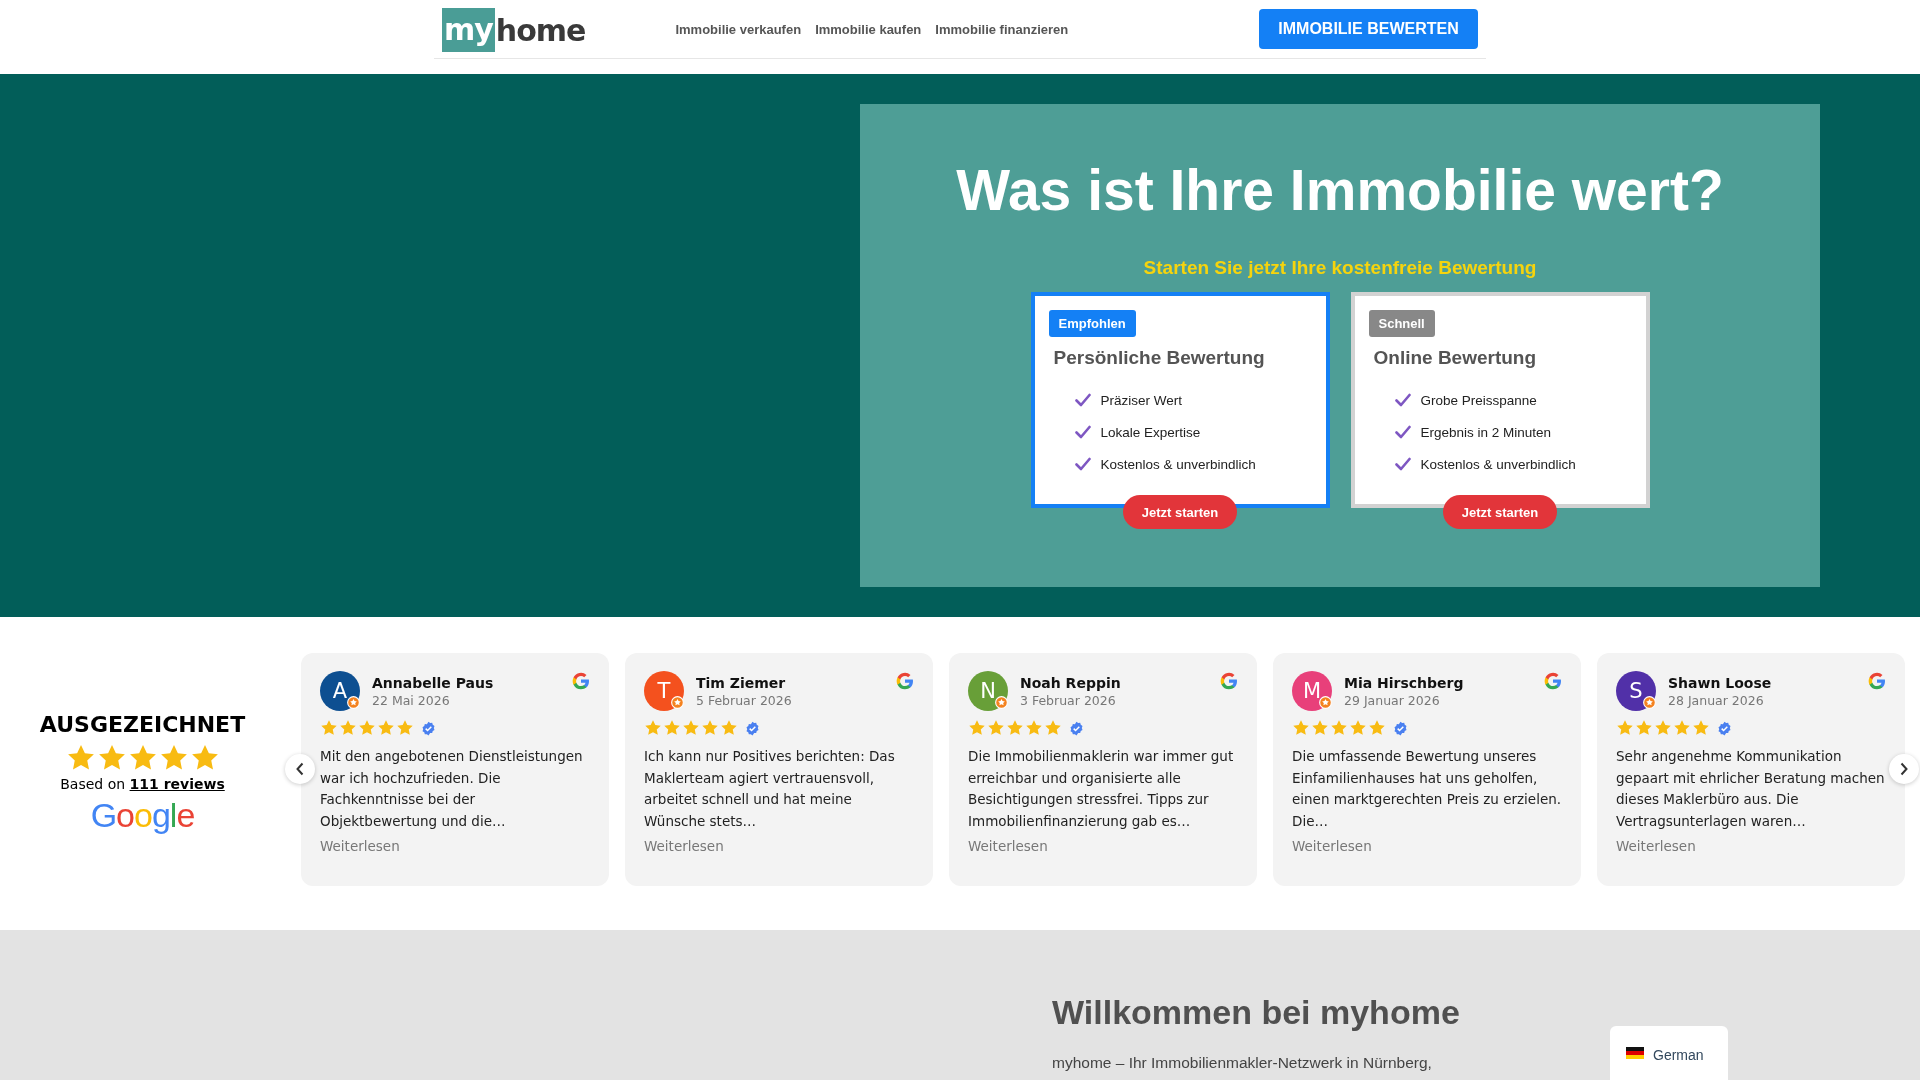 Image resolution: width=1920 pixels, height=1080 pixels. What do you see at coordinates (744, 700) in the screenshot?
I see `review-date: 5 Februar 2026` at bounding box center [744, 700].